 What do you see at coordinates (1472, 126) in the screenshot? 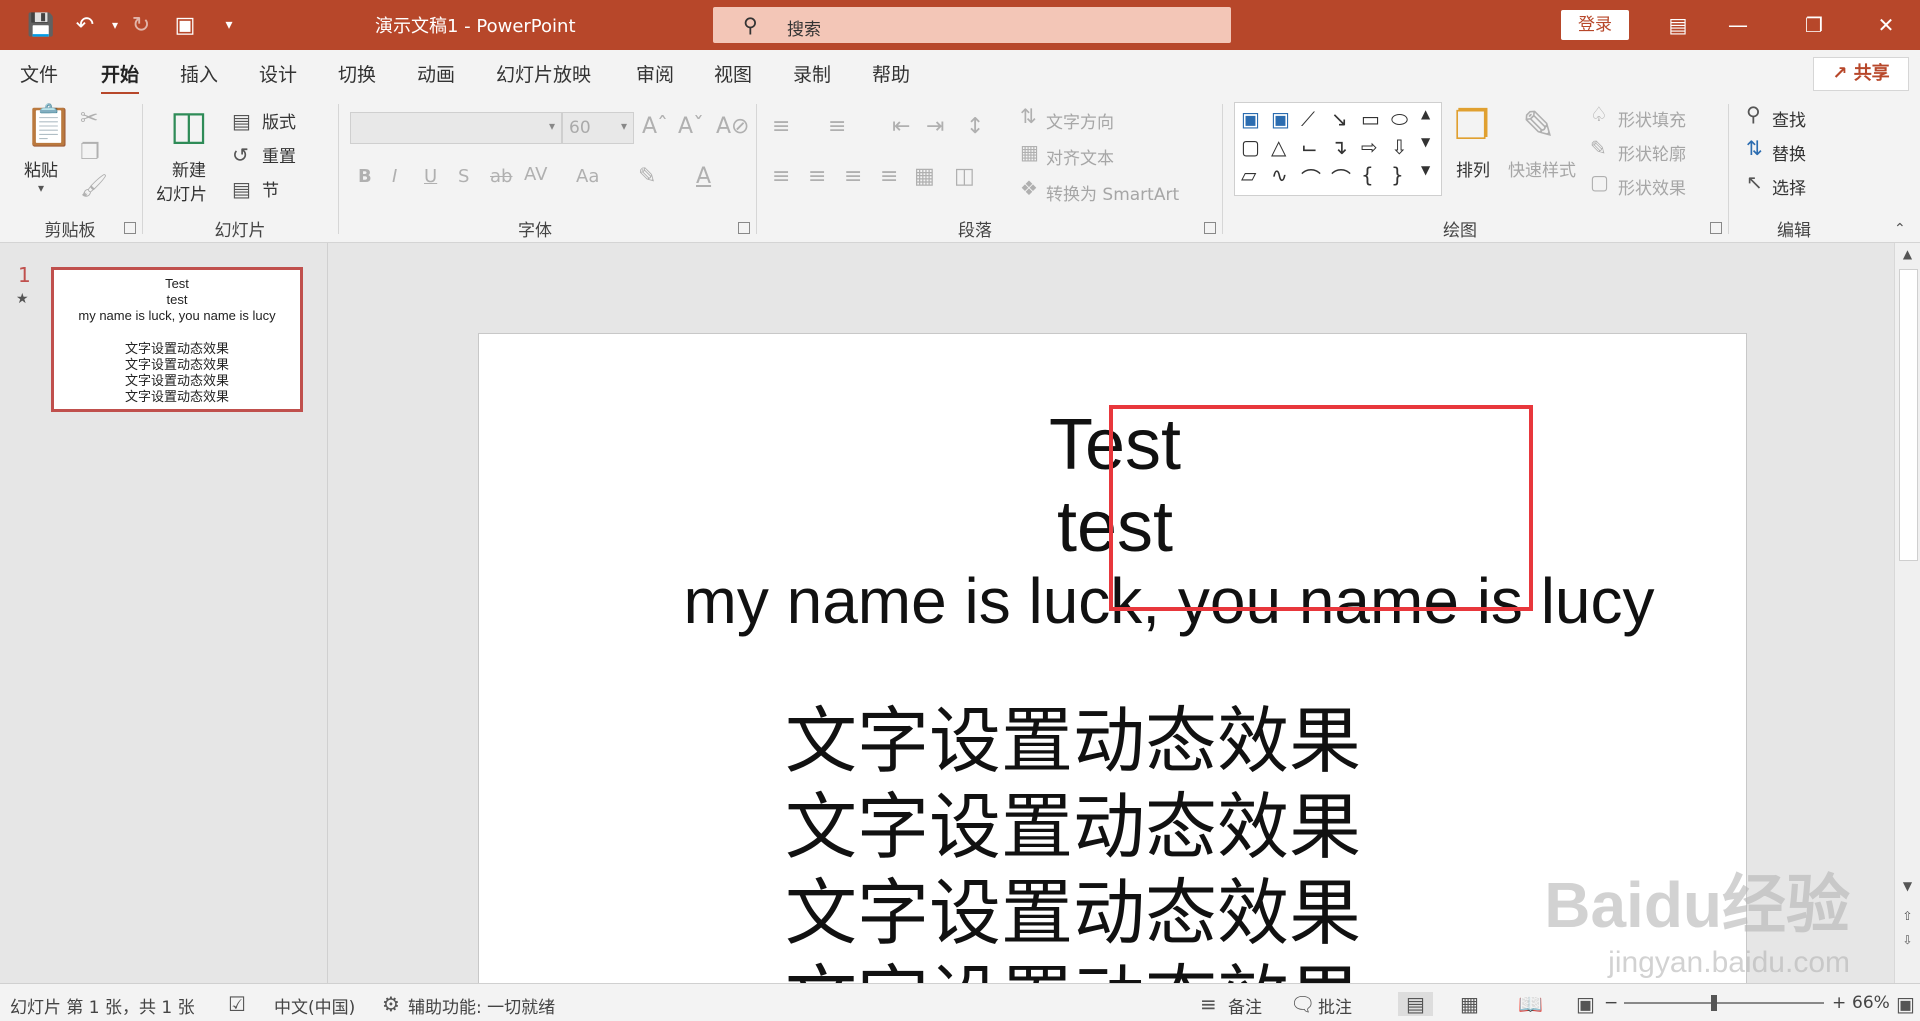
I see `arrange-icon: ❐` at bounding box center [1472, 126].